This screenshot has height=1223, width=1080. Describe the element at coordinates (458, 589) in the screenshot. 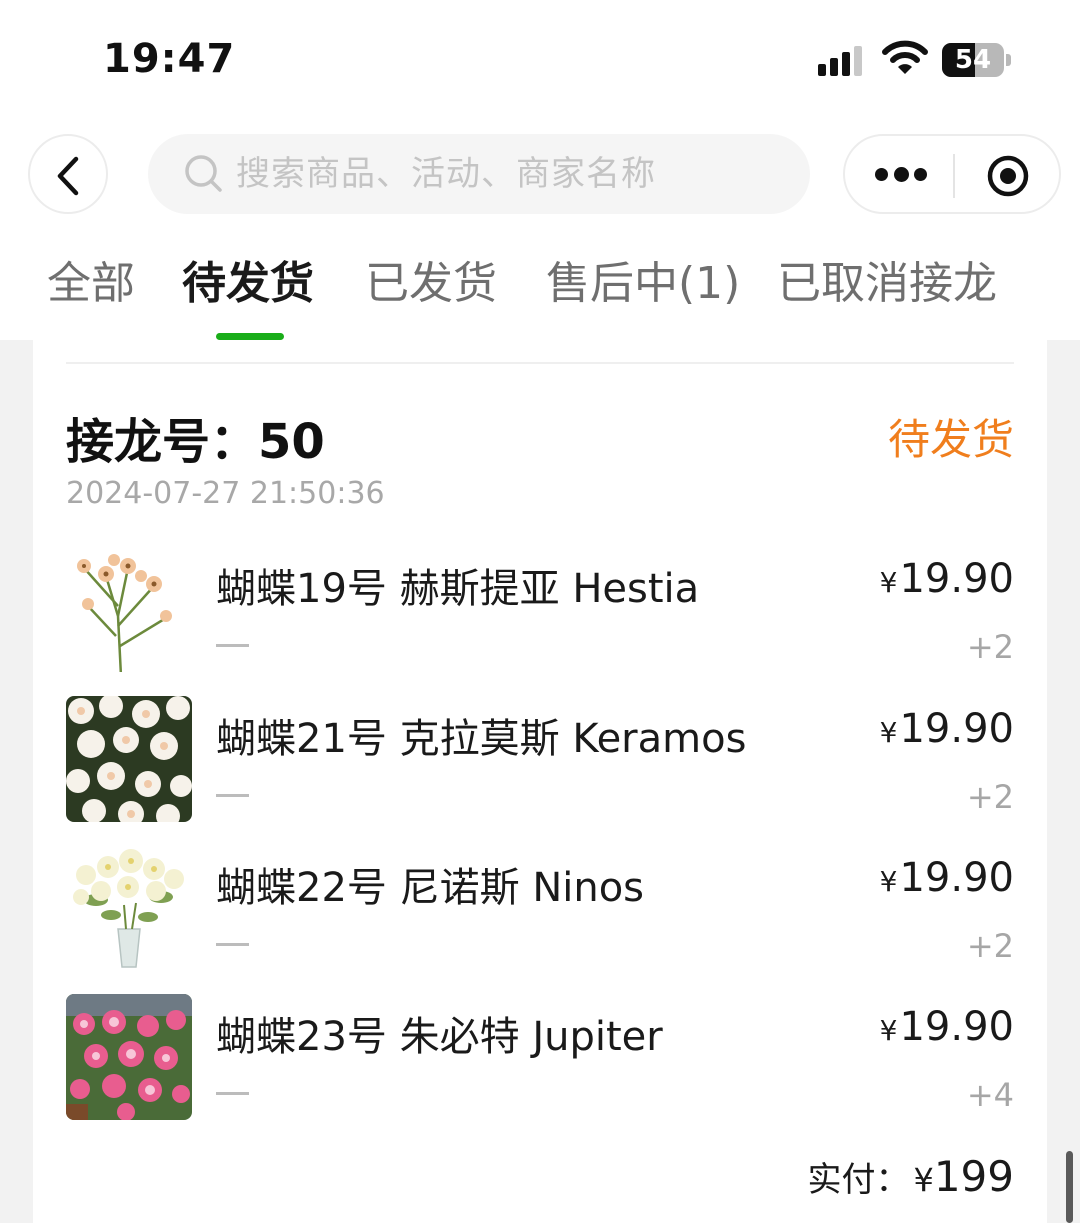

I see `item-name: 蝴蝶19号 赫斯提亚 Hestia` at that location.